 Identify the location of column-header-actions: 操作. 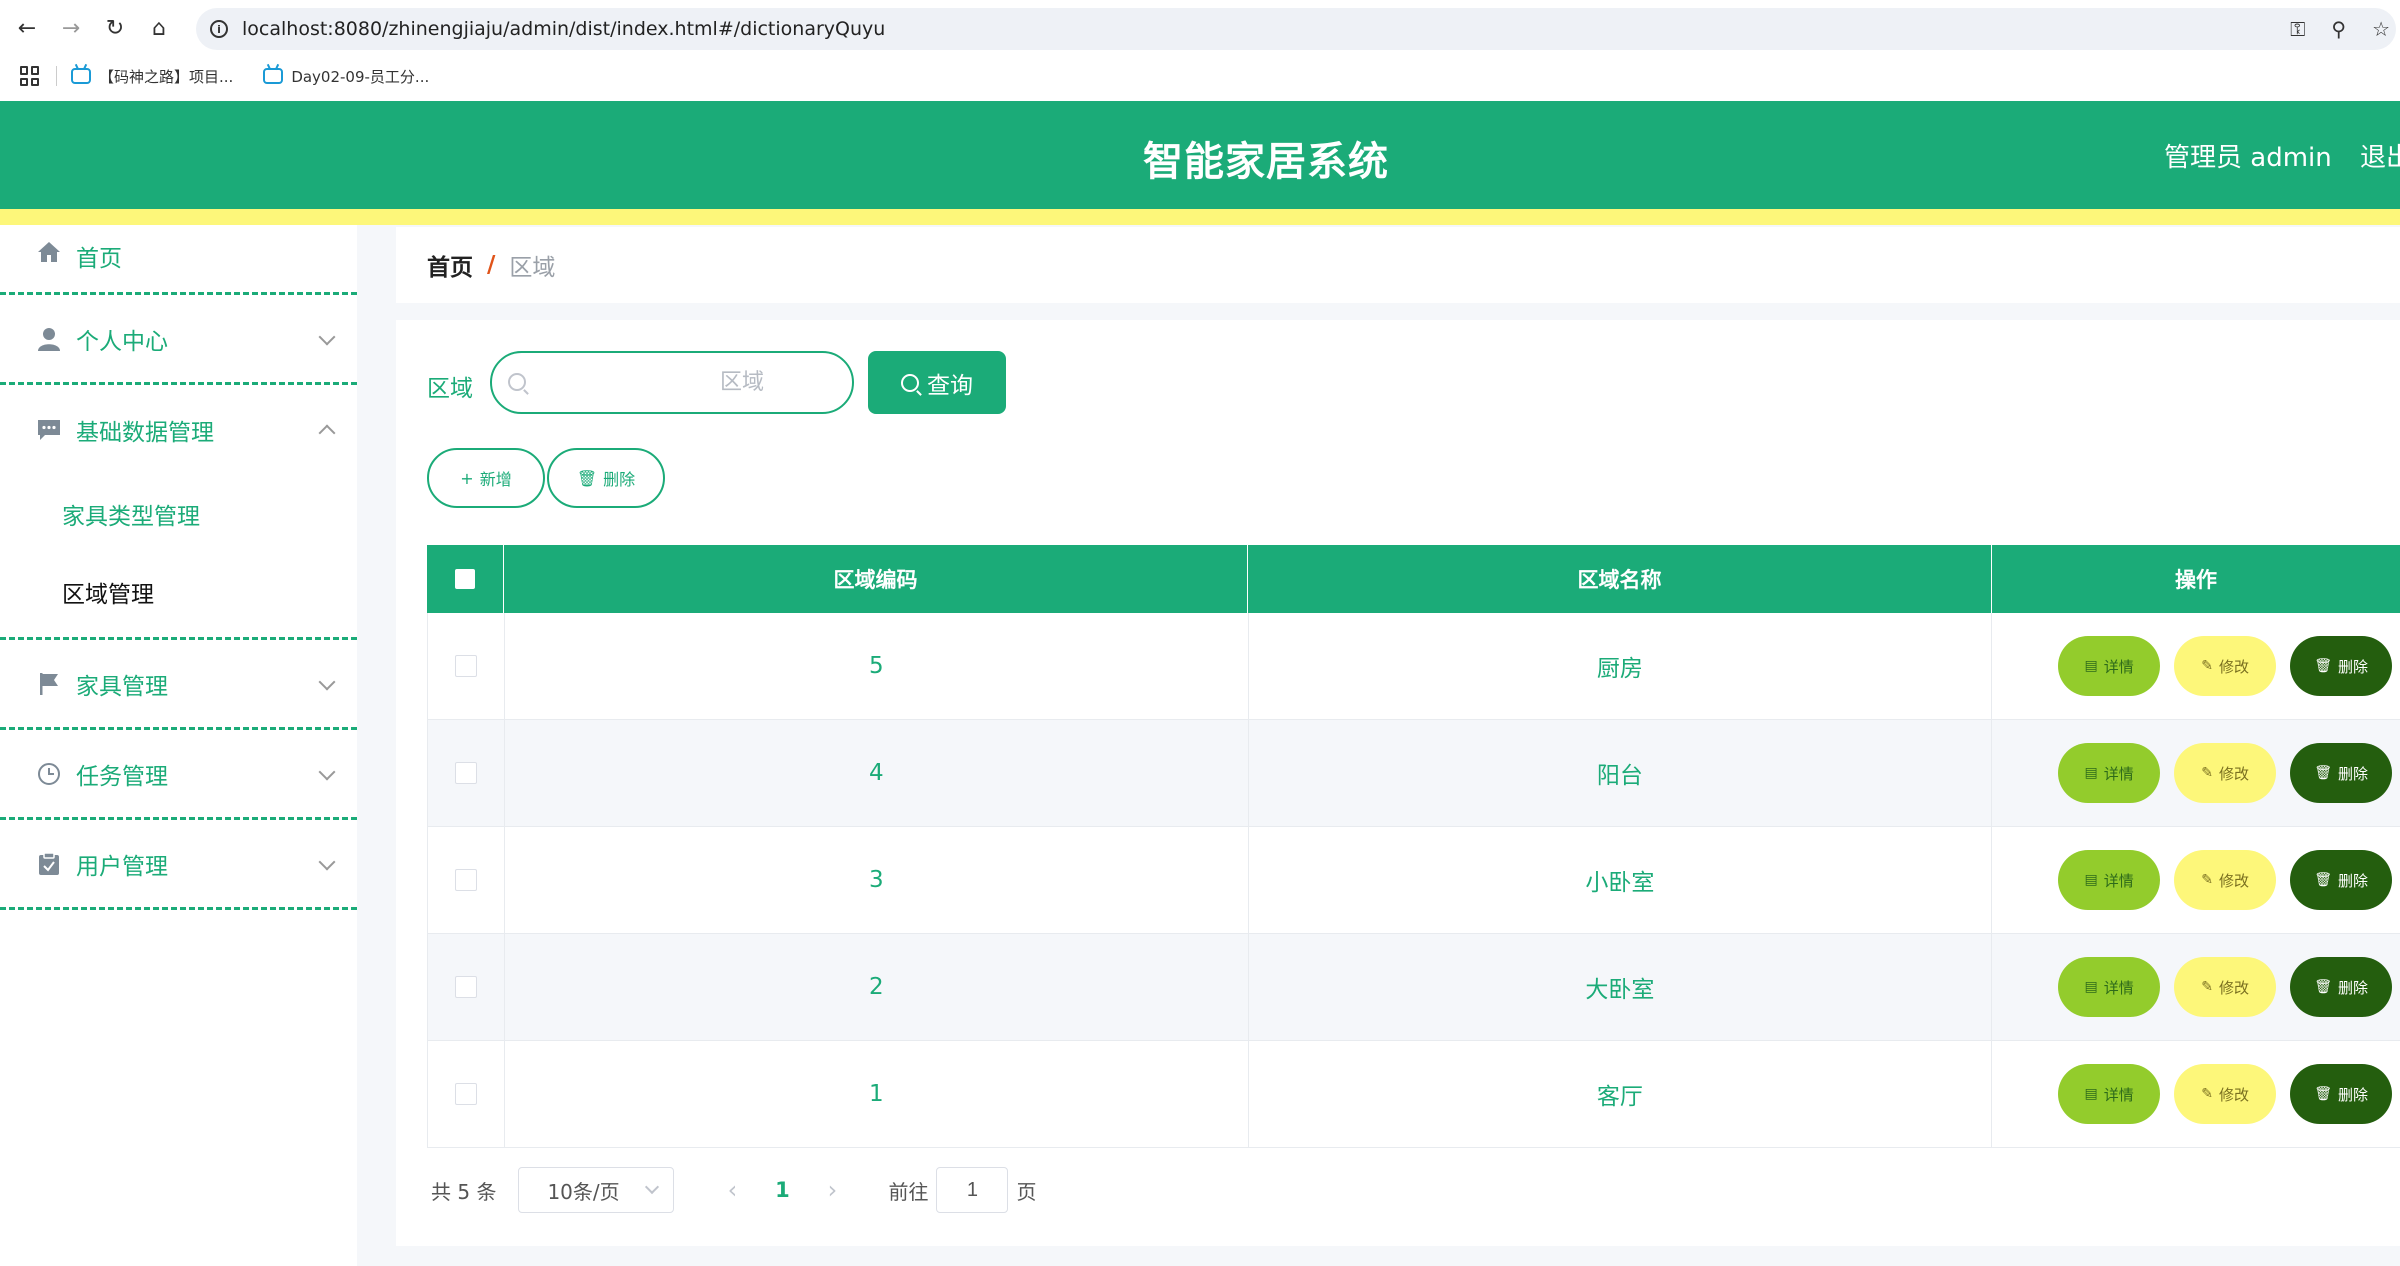
(2196, 580).